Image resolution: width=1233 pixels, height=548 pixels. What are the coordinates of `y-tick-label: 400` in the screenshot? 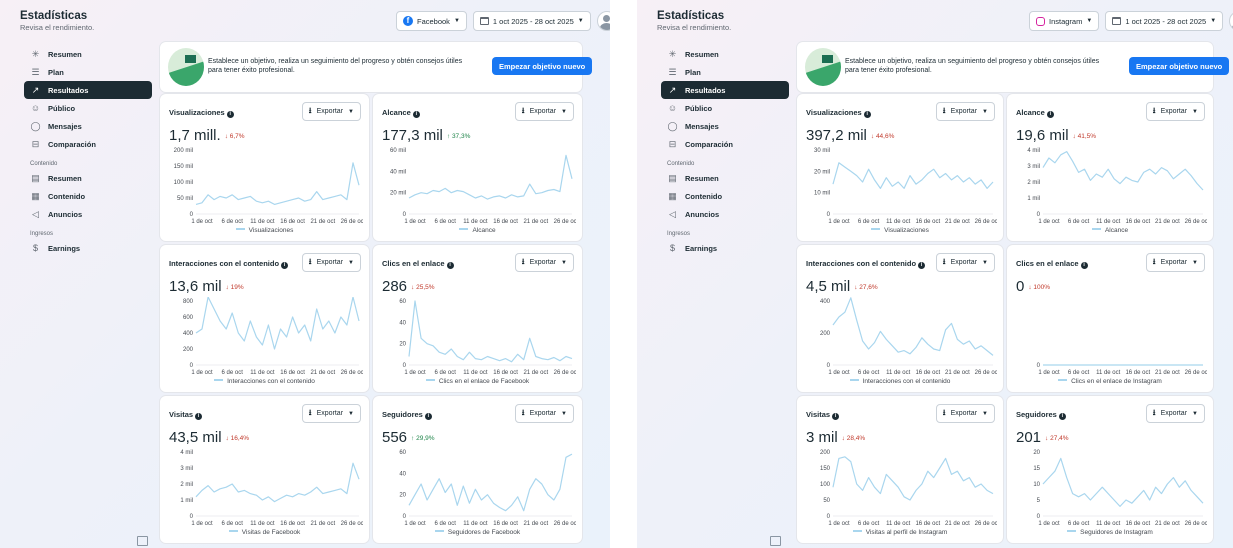 It's located at (825, 302).